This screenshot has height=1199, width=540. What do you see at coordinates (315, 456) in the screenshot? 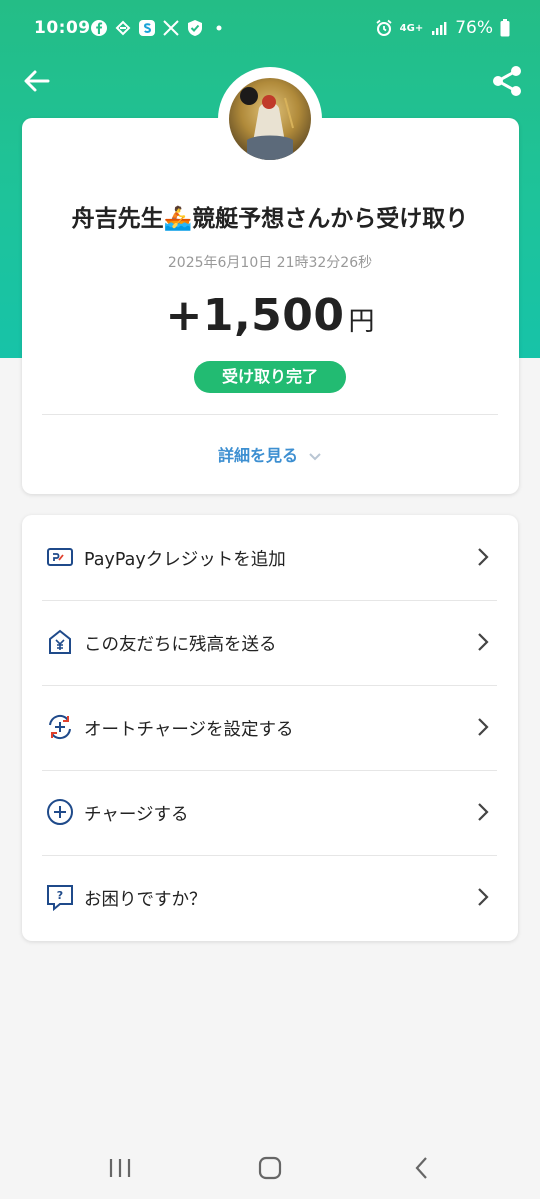
I see `chevron-down-icon` at bounding box center [315, 456].